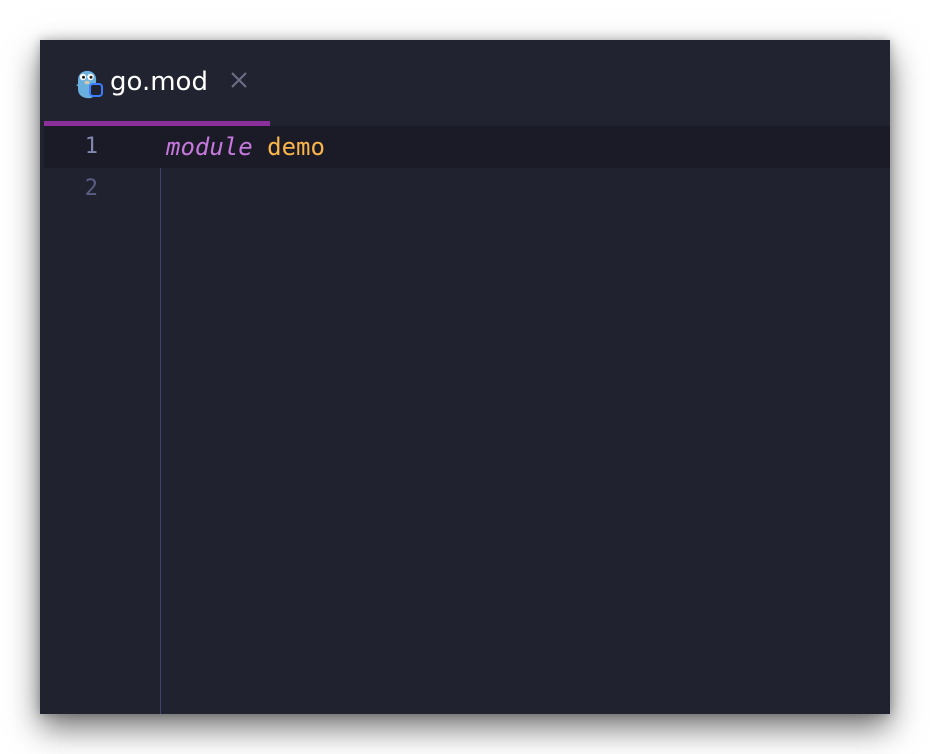 Image resolution: width=930 pixels, height=754 pixels. I want to click on code-line-2: 2, so click(467, 189).